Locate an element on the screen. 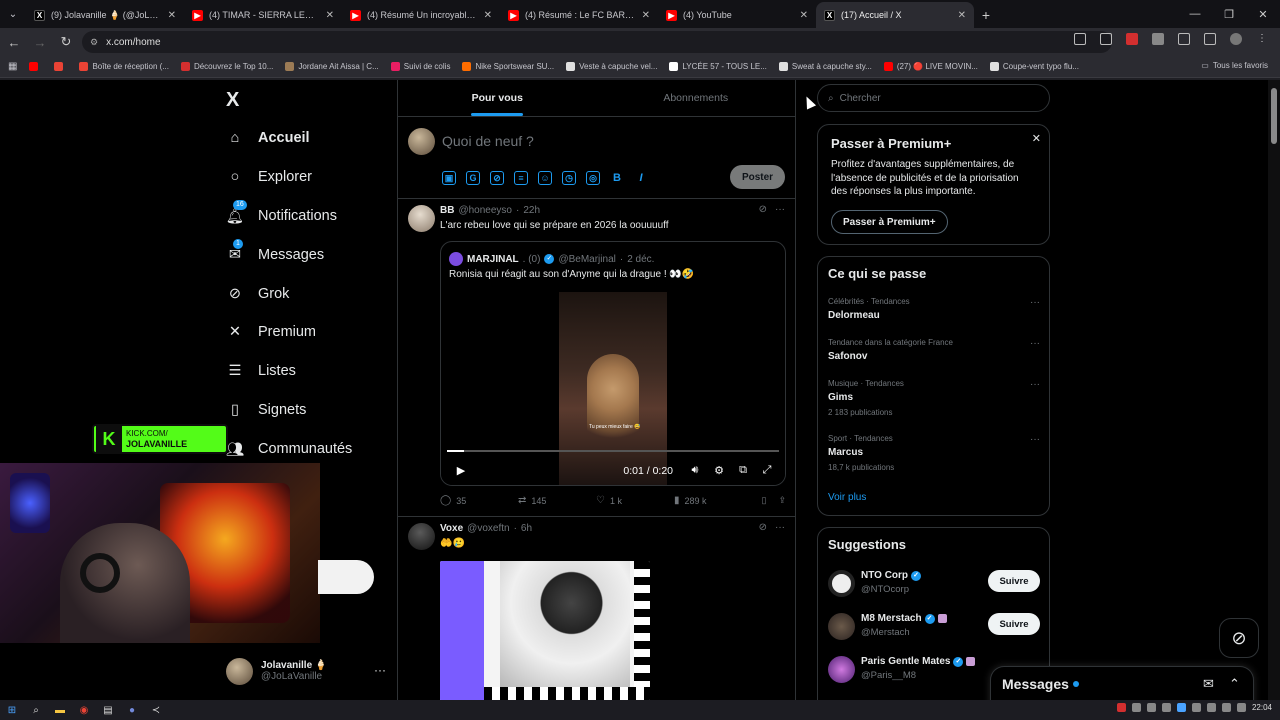 The height and width of the screenshot is (720, 1280). browser-tab: ▶ (4) Résumé Un incroyable Mbappé ✕ is located at coordinates (421, 15).